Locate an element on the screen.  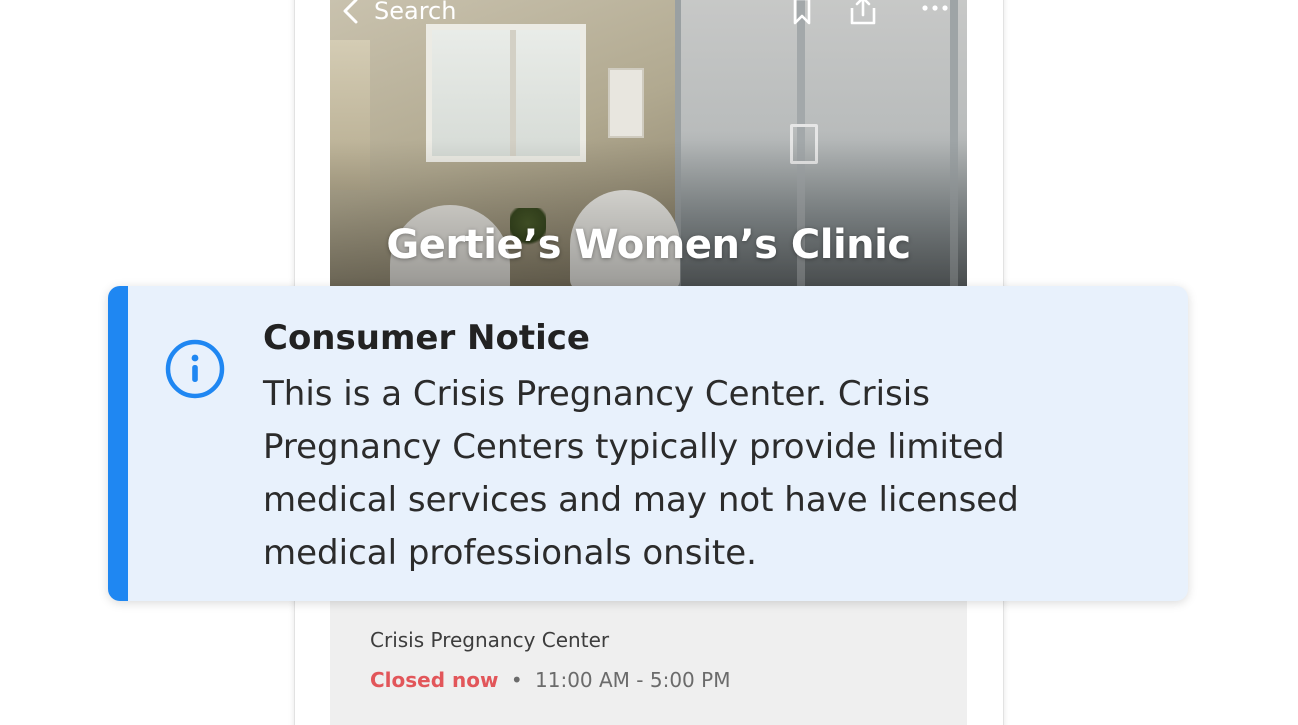
back-button: Search is located at coordinates (398, 14).